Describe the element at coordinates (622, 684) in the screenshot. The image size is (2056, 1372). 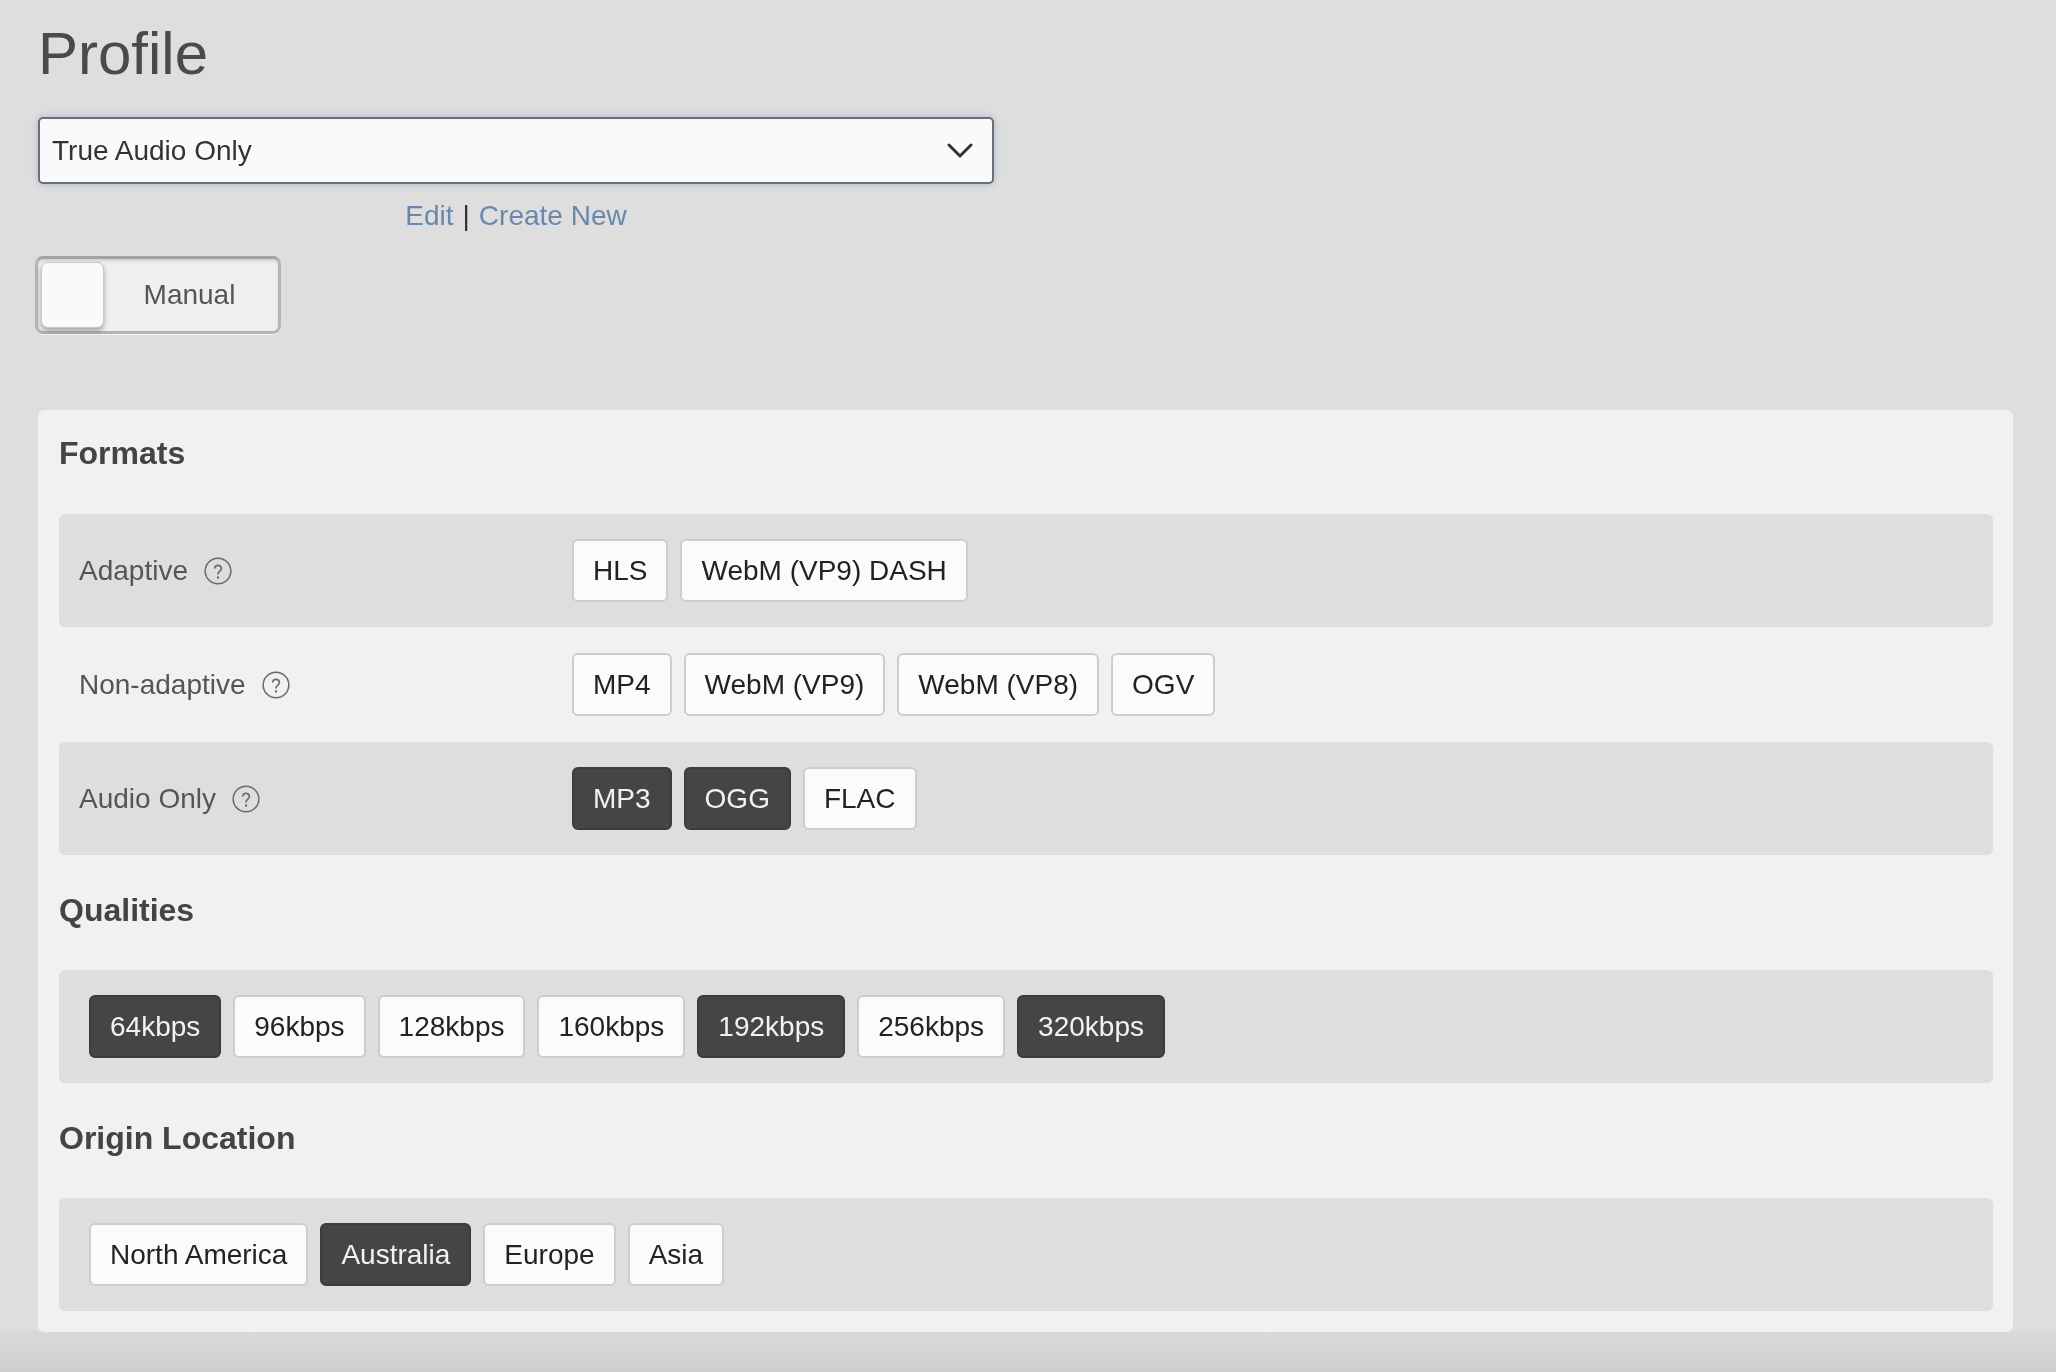
I see `option-button: MP4` at that location.